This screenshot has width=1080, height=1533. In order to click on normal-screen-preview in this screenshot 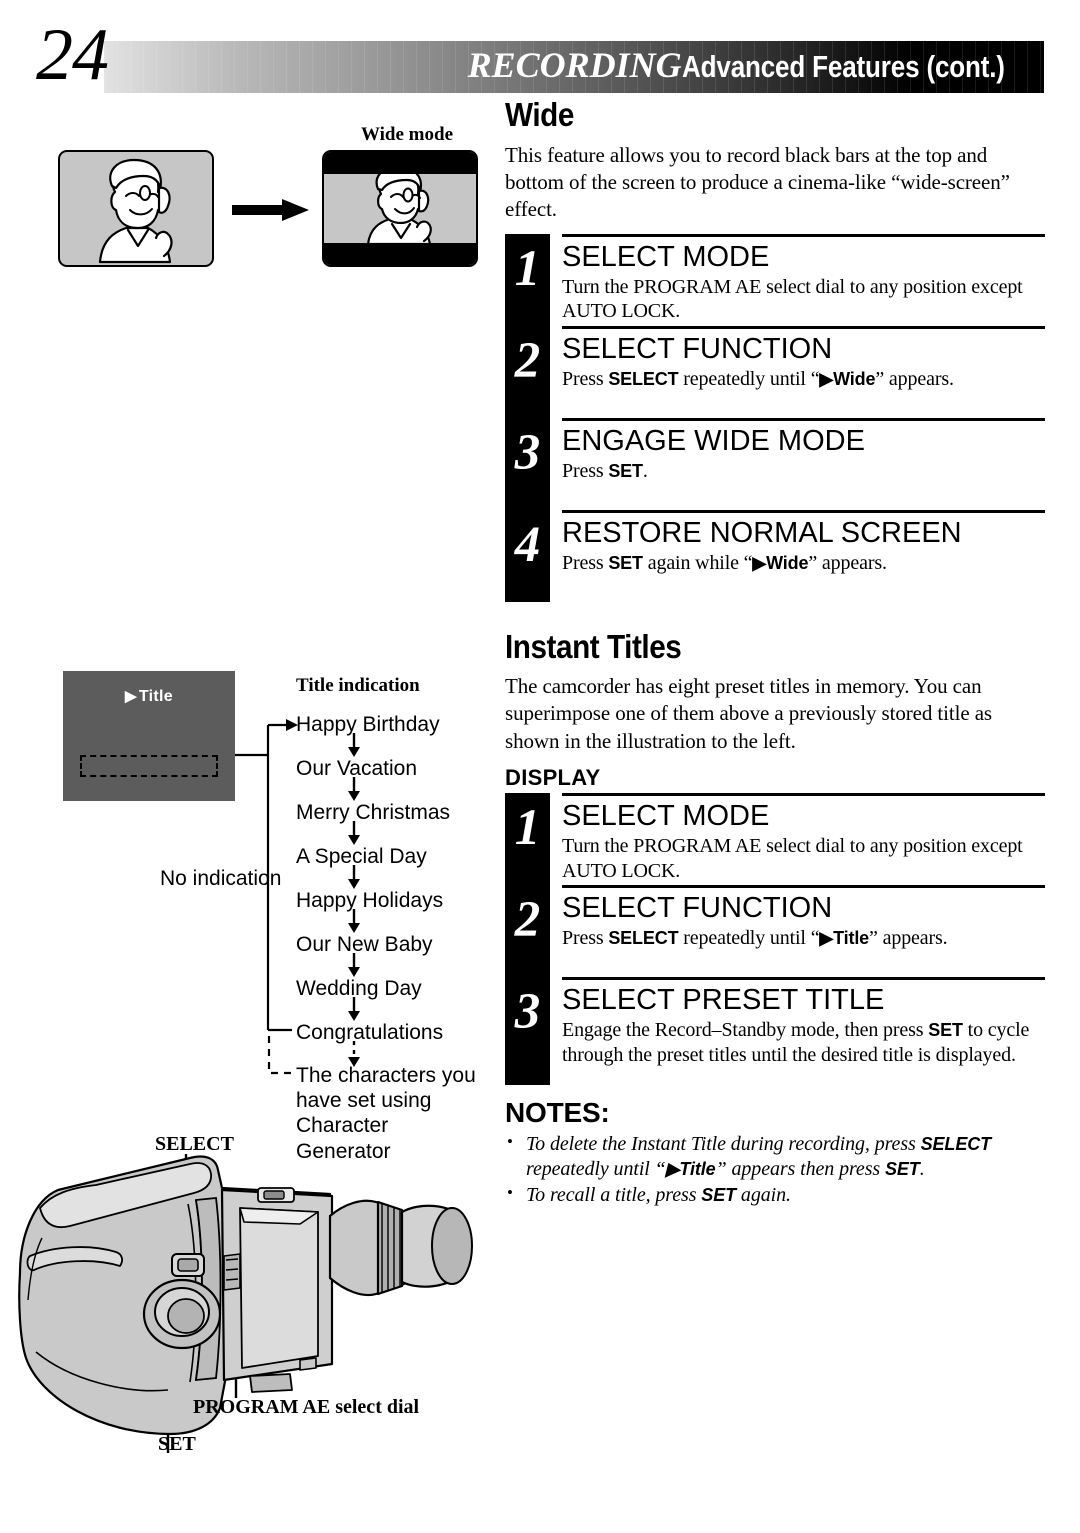, I will do `click(136, 208)`.